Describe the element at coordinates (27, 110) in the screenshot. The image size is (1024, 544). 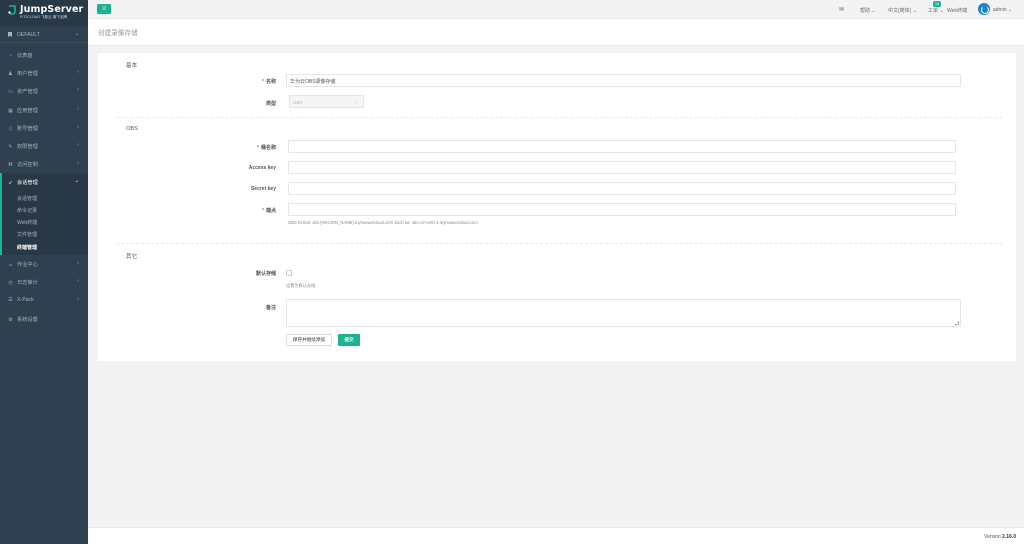
I see `sidebar-item-label: 应用管理` at that location.